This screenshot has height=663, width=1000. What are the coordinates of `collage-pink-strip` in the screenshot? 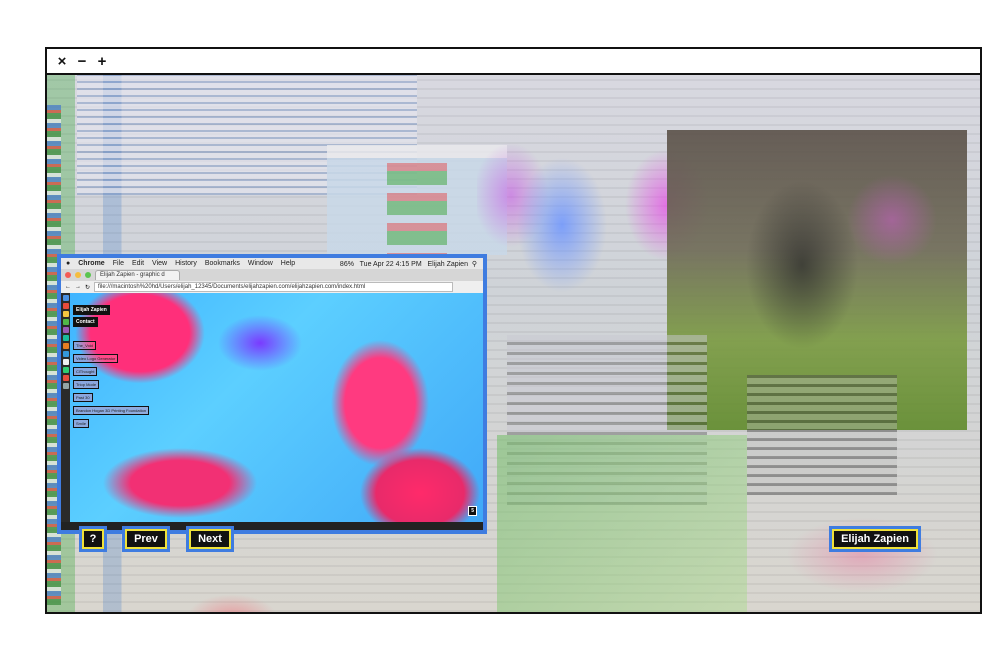 It's located at (862, 553).